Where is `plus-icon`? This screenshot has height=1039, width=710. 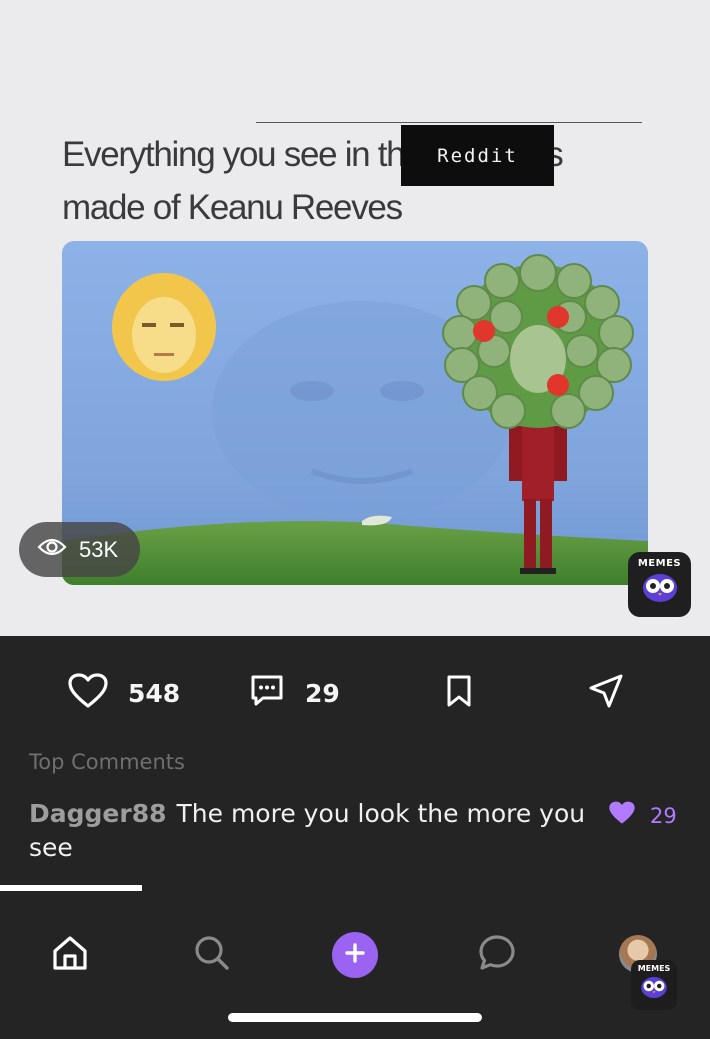 plus-icon is located at coordinates (355, 955).